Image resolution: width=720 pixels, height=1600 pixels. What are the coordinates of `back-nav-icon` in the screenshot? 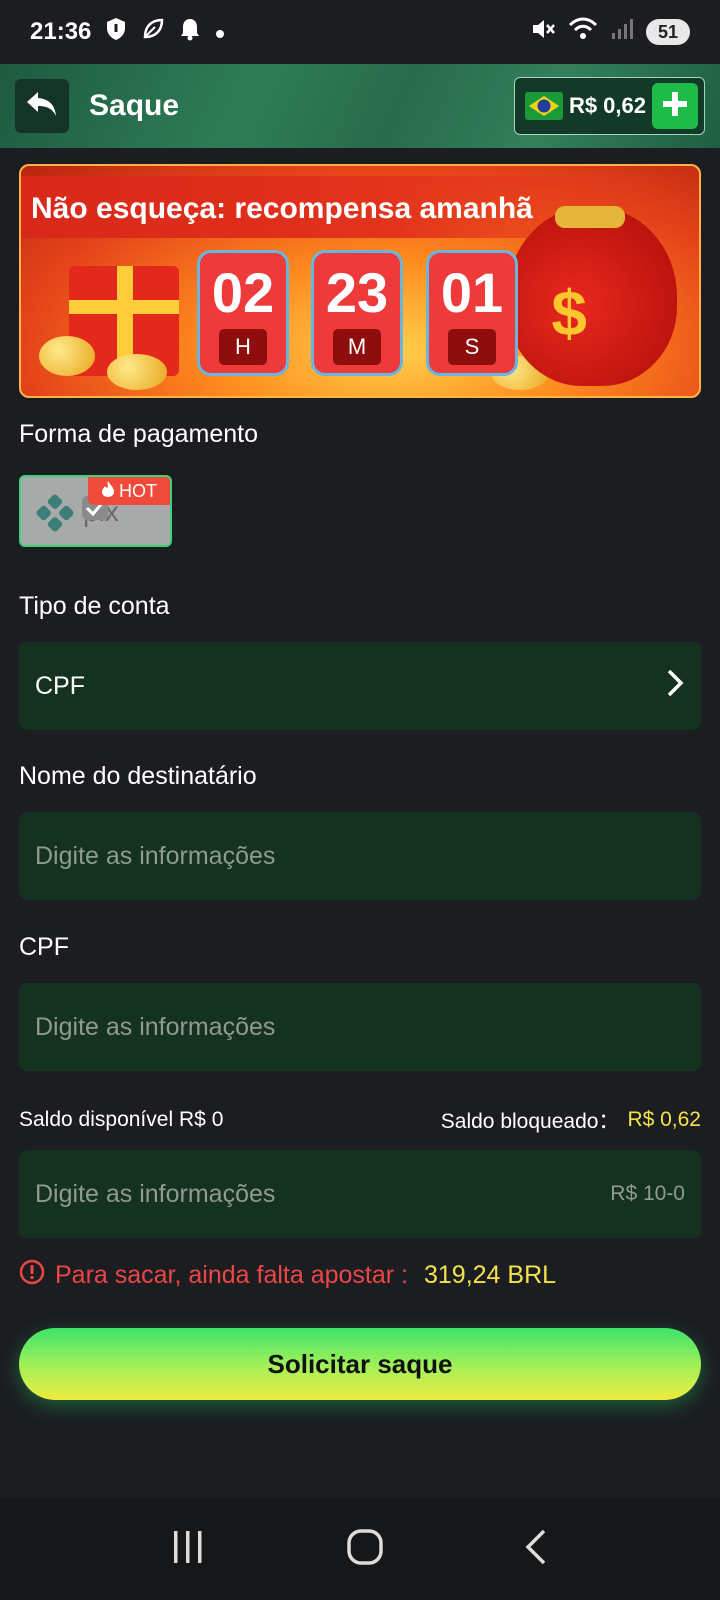 It's located at (537, 1549).